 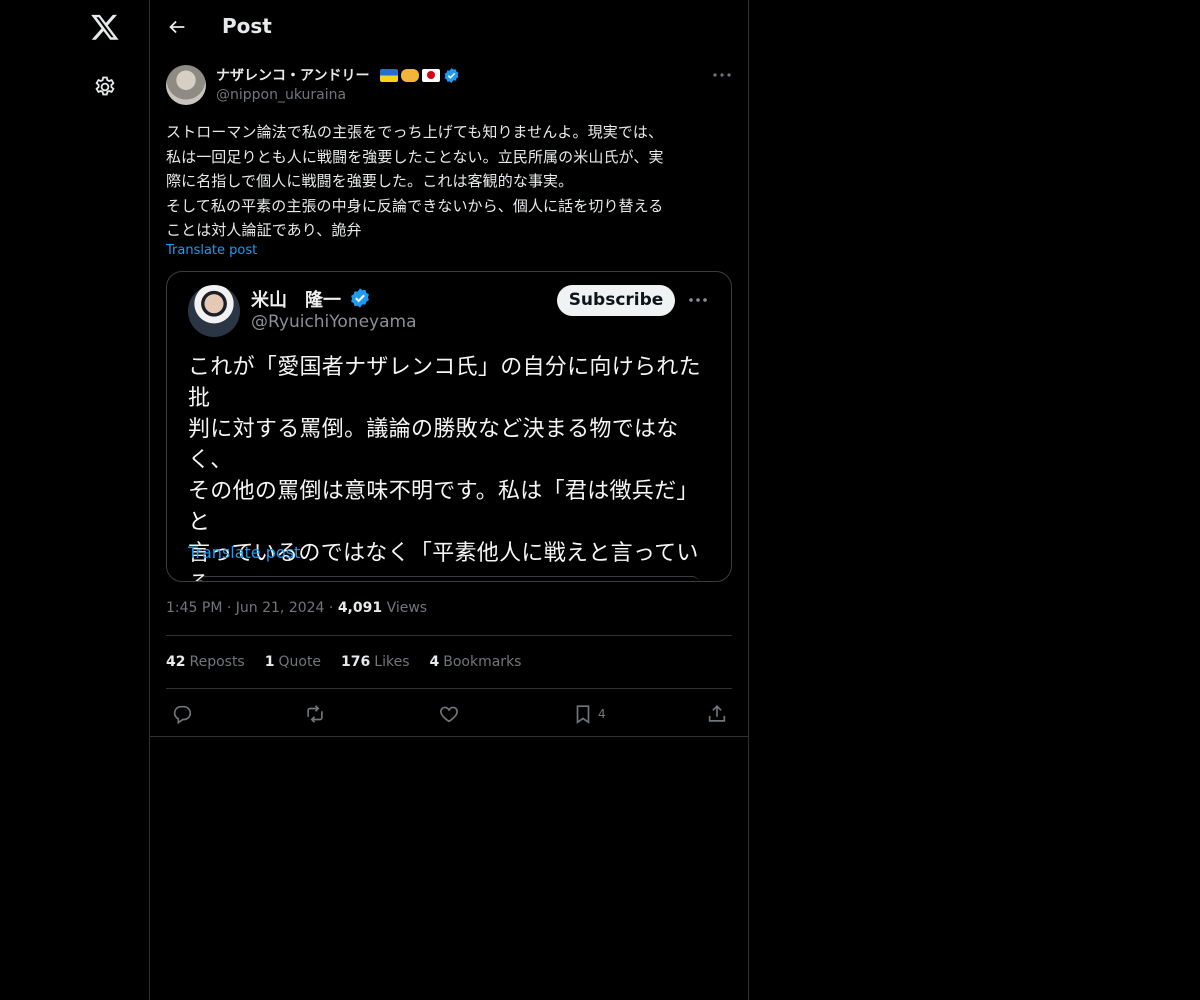 What do you see at coordinates (449, 736) in the screenshot?
I see `post-bottom-border` at bounding box center [449, 736].